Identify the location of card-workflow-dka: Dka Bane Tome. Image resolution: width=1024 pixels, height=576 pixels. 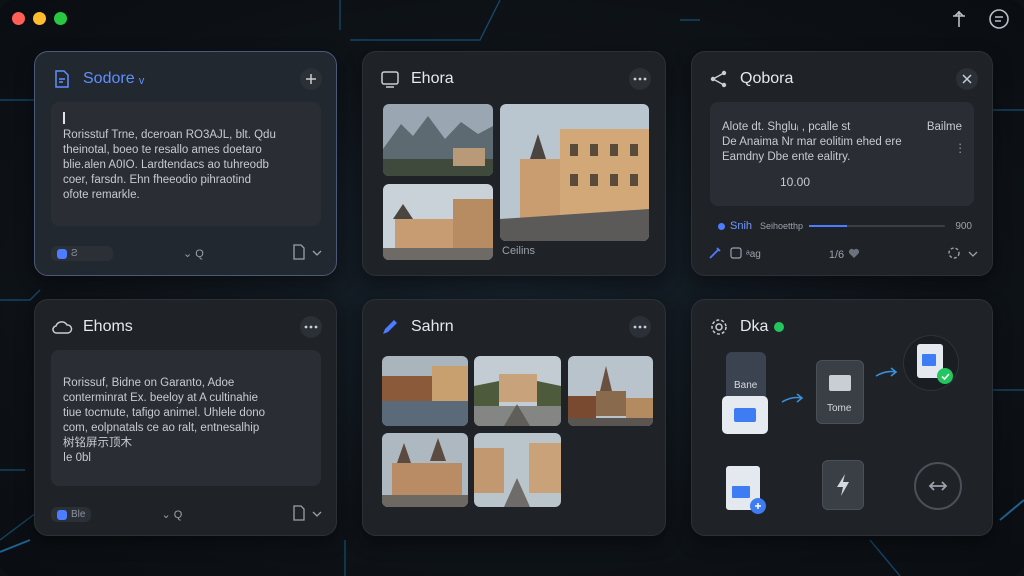
(842, 417).